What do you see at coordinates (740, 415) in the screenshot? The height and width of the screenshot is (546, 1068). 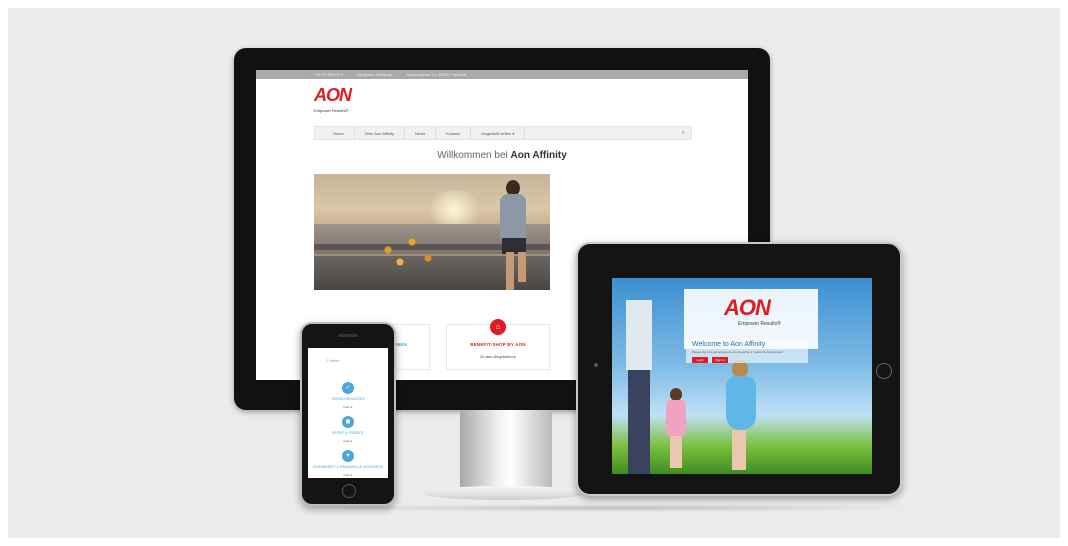 I see `mother-figure` at bounding box center [740, 415].